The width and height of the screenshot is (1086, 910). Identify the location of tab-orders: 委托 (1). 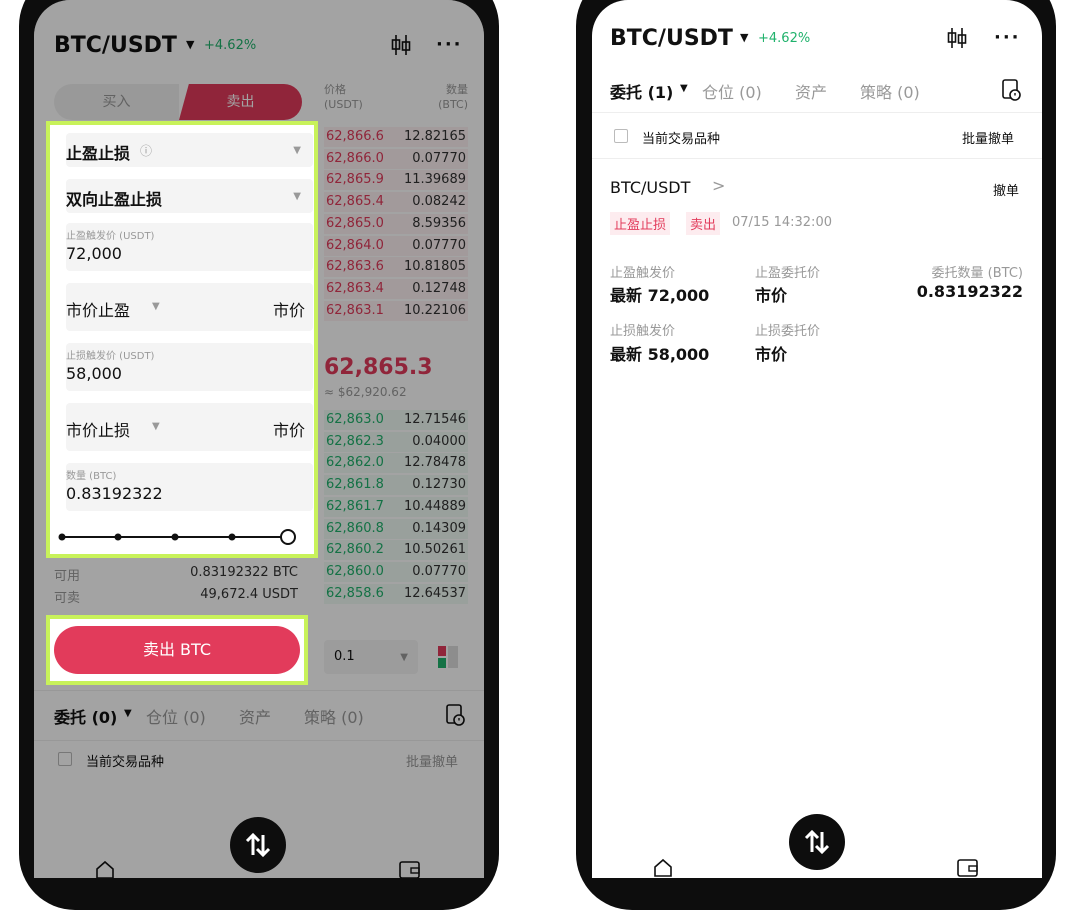
(641, 91).